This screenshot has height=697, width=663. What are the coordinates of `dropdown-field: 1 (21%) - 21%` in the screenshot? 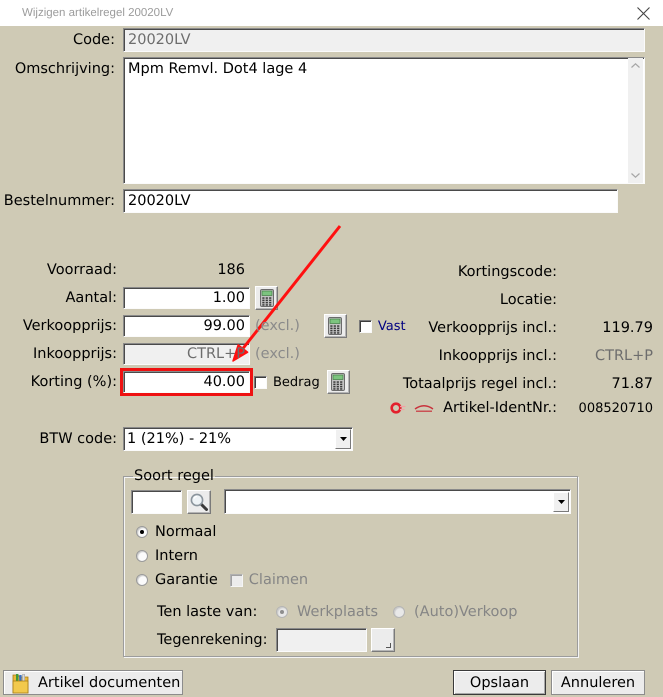 It's located at (238, 439).